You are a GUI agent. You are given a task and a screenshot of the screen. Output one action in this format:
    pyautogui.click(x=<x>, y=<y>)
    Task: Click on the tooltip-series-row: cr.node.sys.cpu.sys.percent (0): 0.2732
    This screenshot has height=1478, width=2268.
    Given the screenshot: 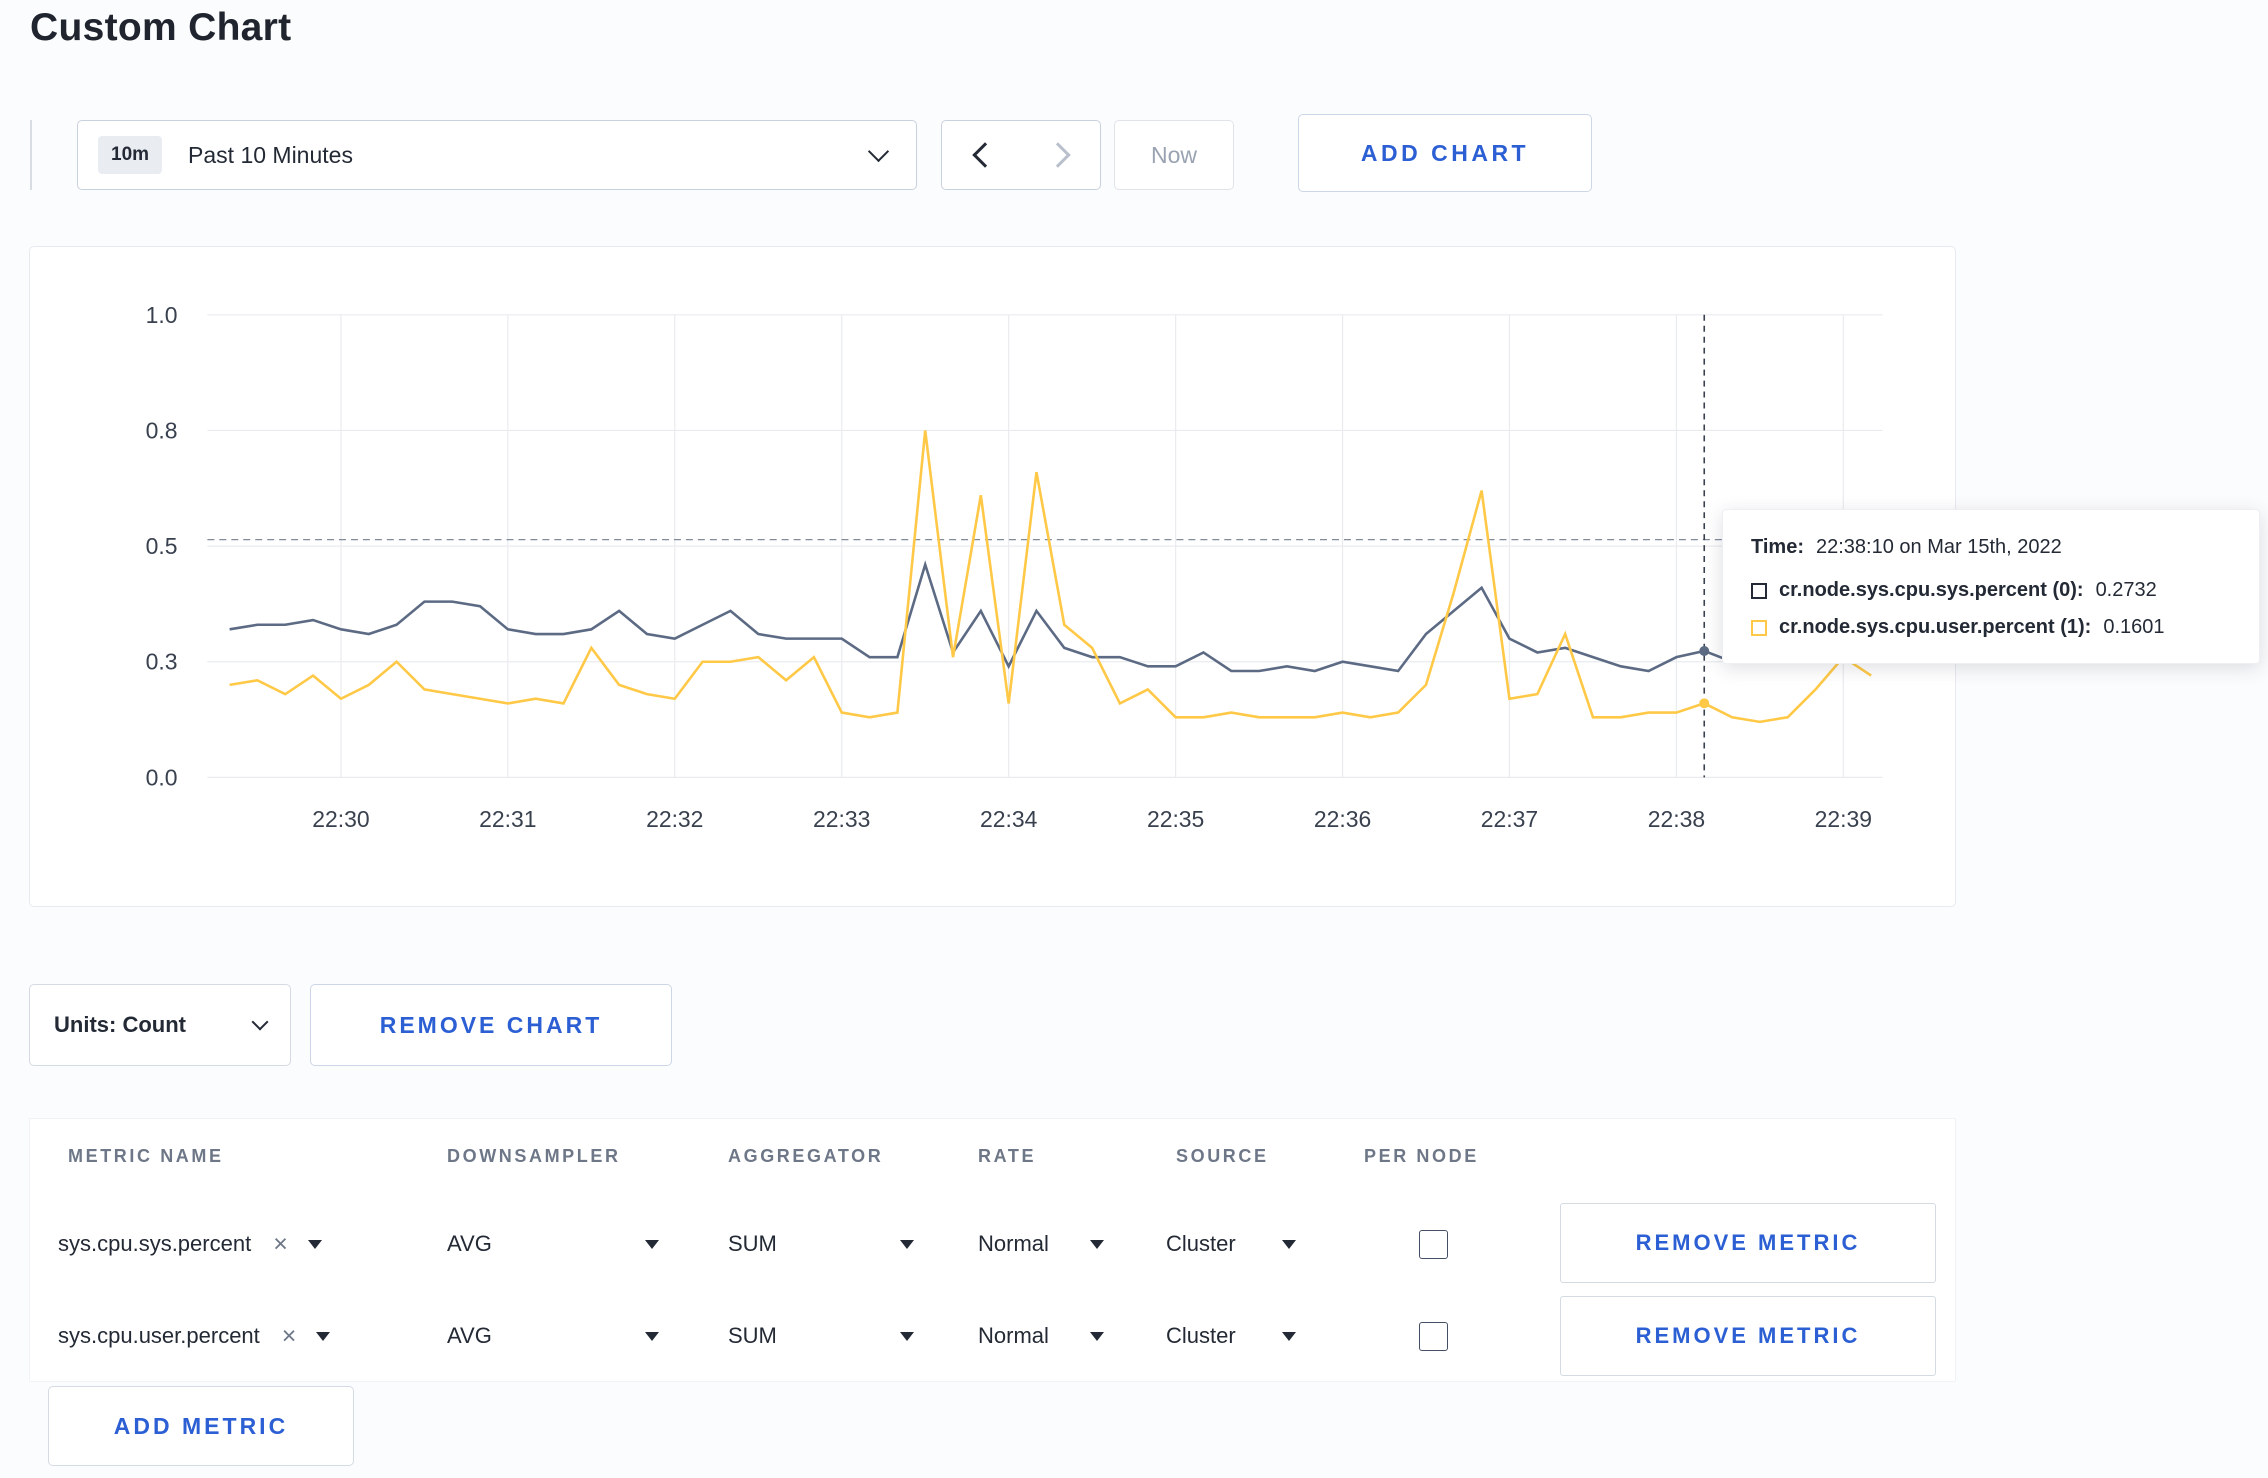 What is the action you would take?
    pyautogui.click(x=1991, y=590)
    